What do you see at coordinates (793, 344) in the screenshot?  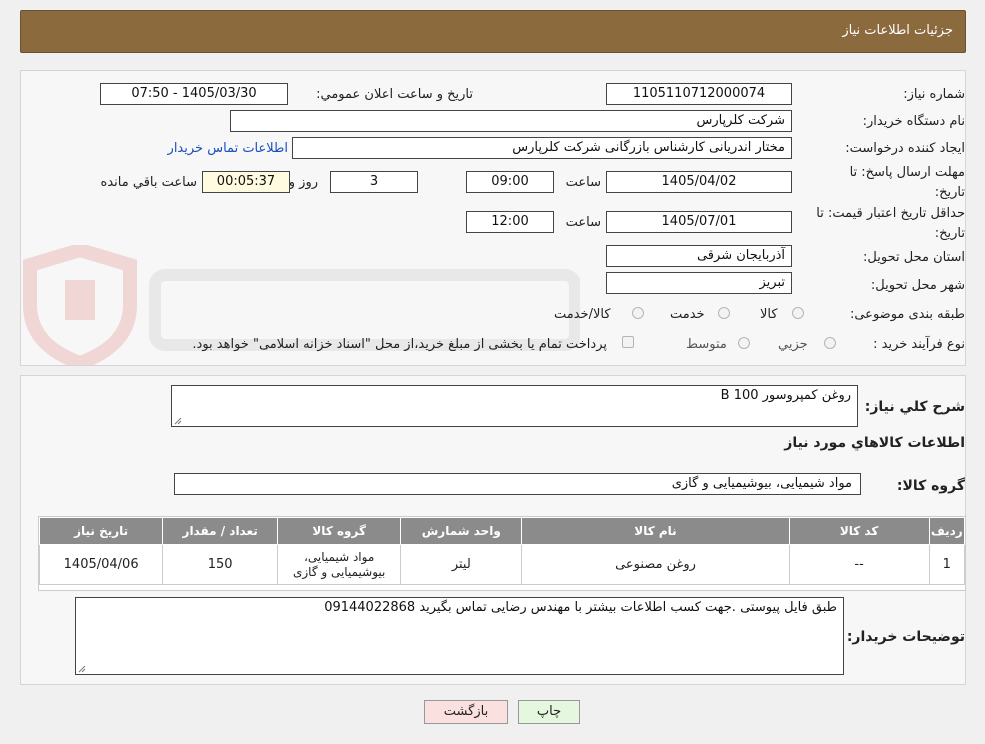 I see `process-small-label: جزيي` at bounding box center [793, 344].